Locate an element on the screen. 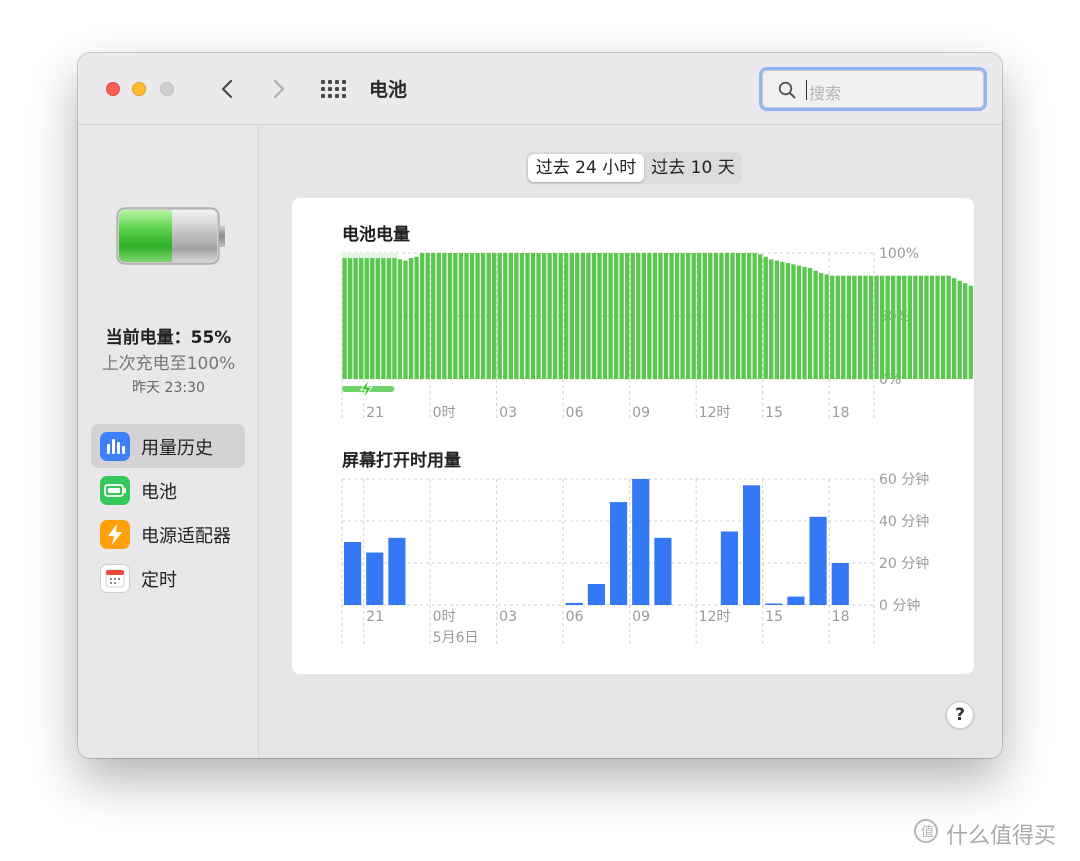 This screenshot has height=861, width=1080. time-range-segmented-control: 过去 24 小时 过去 10 天 is located at coordinates (634, 168).